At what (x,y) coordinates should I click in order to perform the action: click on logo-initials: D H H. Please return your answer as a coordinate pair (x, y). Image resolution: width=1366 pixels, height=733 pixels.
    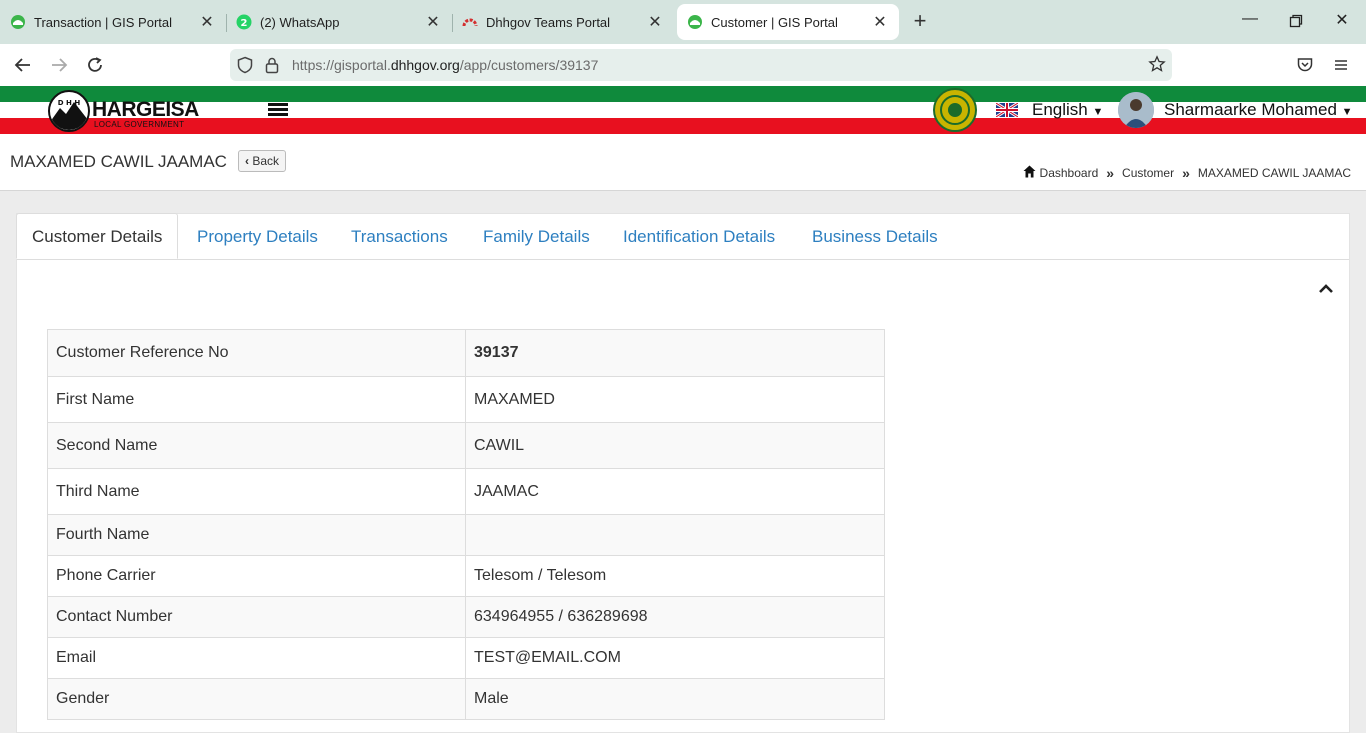
    Looking at the image, I should click on (69, 103).